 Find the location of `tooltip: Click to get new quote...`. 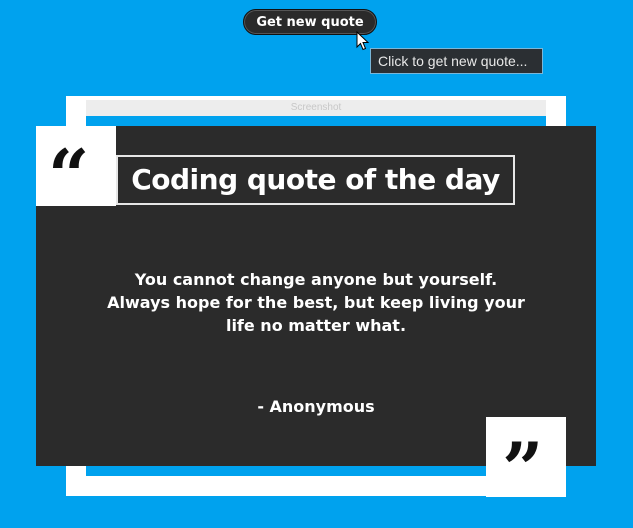

tooltip: Click to get new quote... is located at coordinates (456, 61).